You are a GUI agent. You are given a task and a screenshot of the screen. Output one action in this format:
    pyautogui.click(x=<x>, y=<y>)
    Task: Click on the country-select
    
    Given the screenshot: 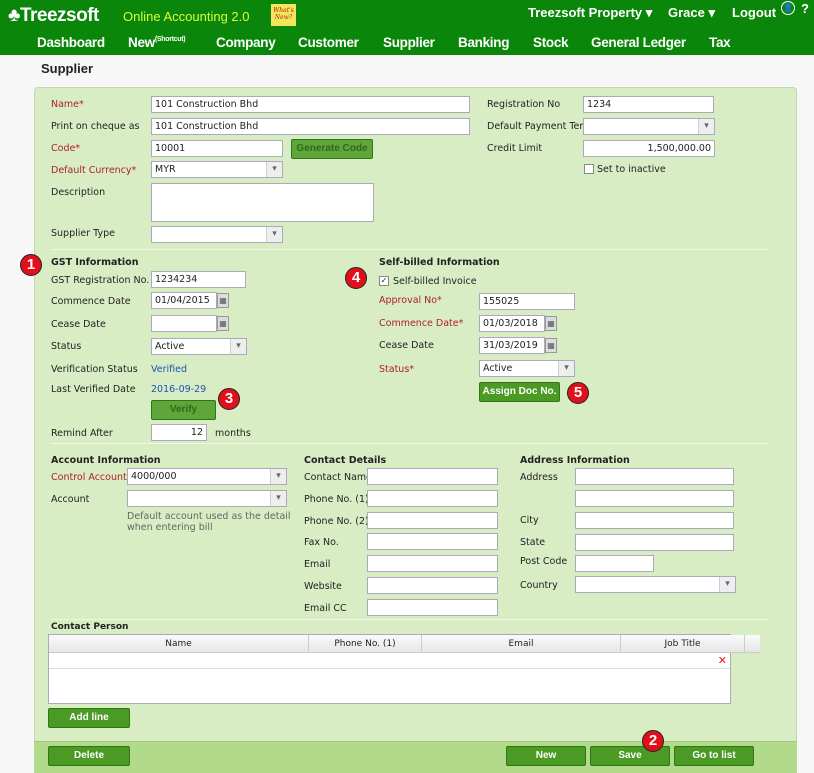 What is the action you would take?
    pyautogui.click(x=655, y=584)
    